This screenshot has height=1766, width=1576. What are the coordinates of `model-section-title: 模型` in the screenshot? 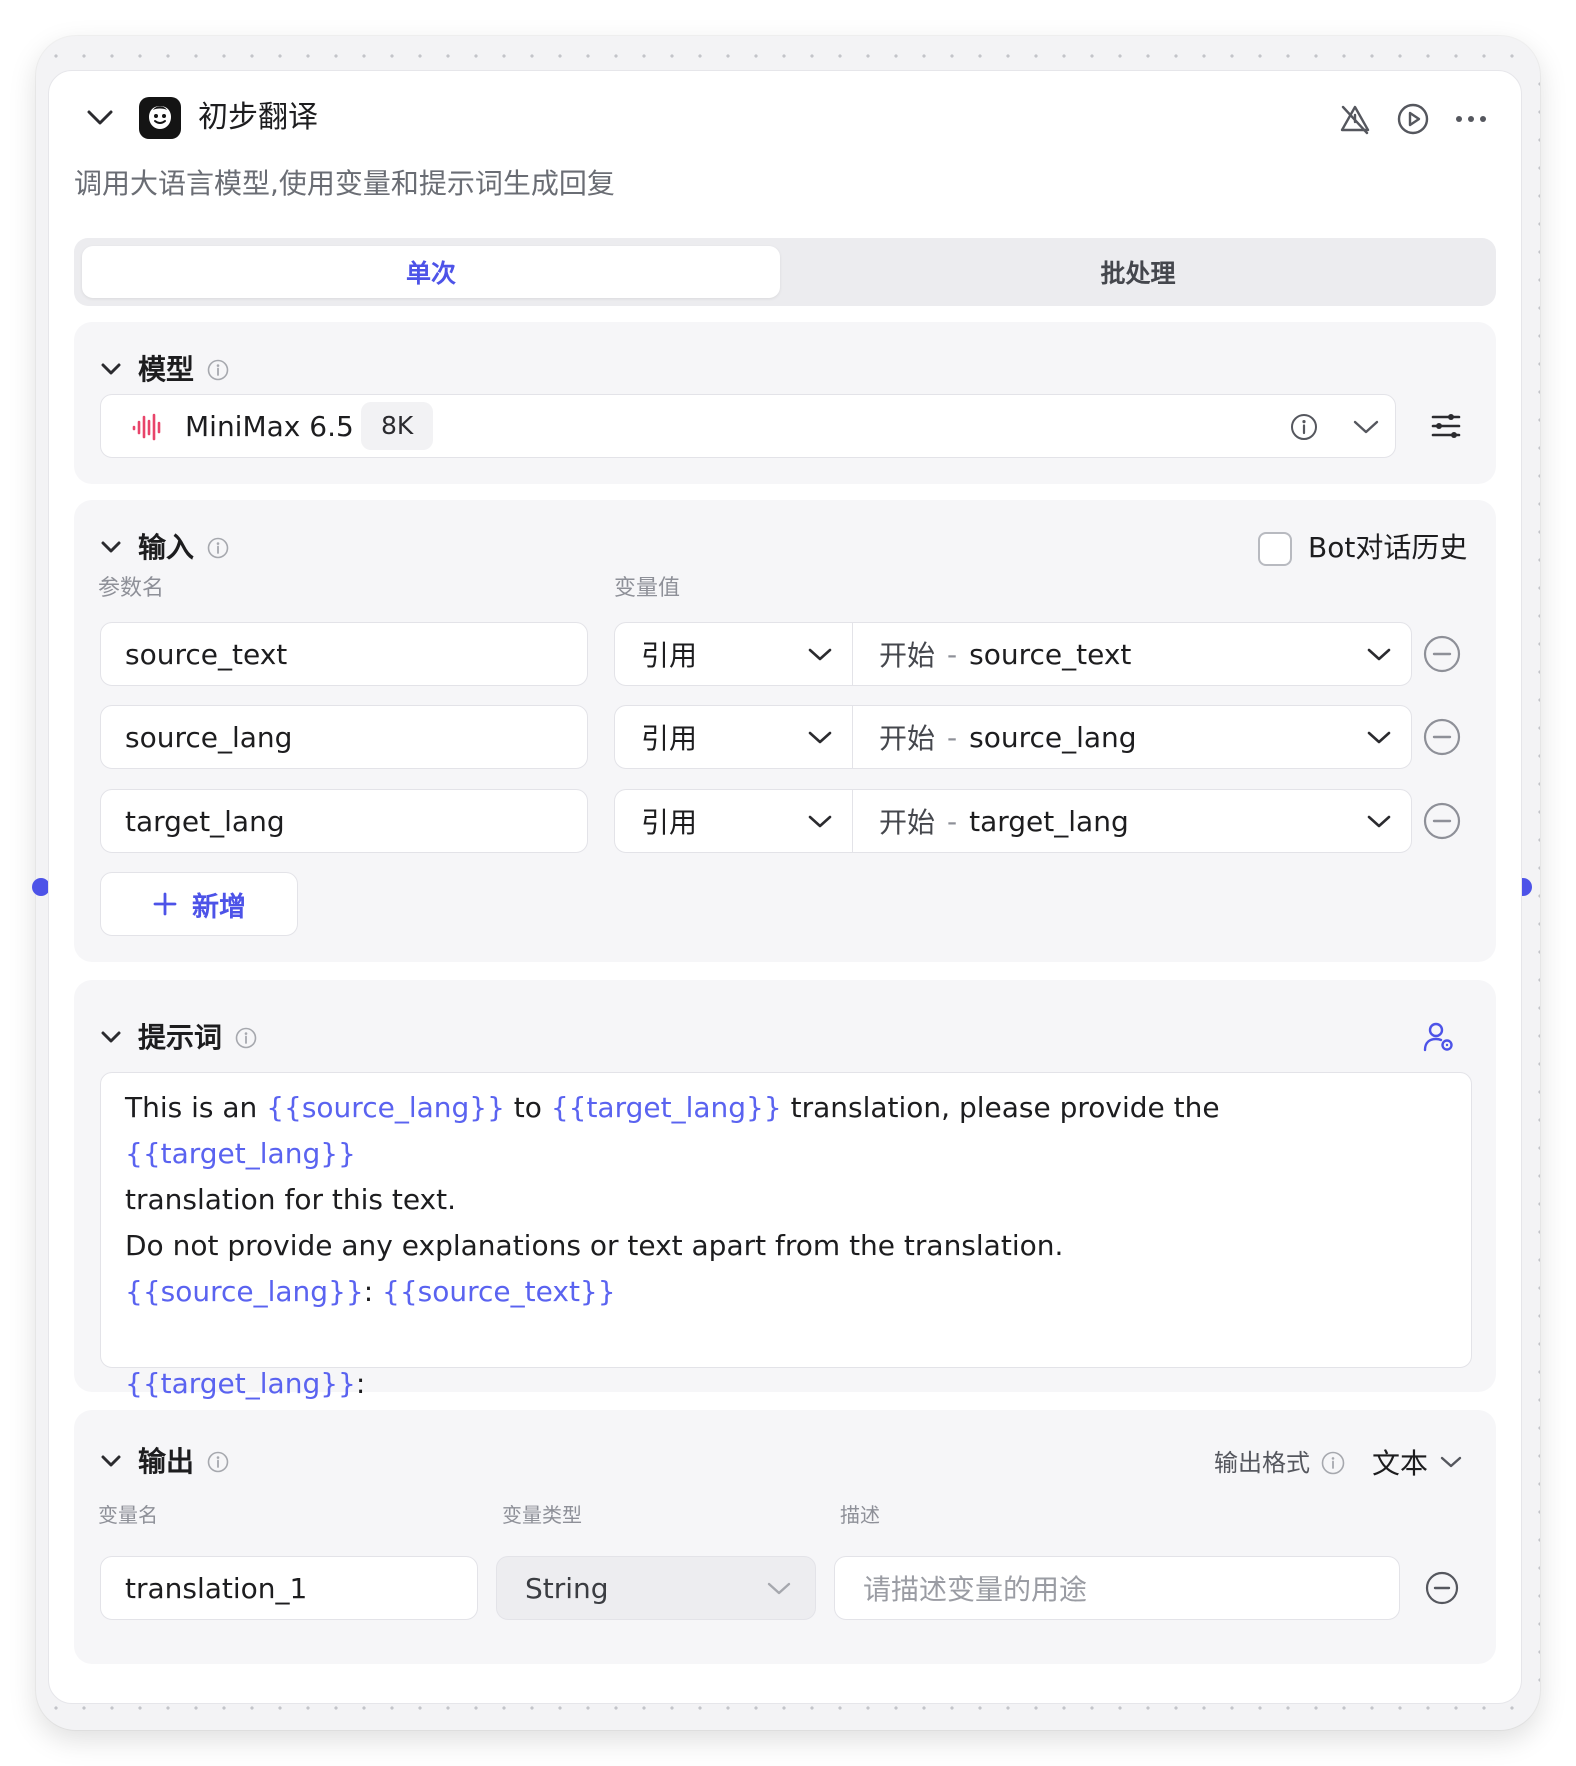 It's located at (166, 369).